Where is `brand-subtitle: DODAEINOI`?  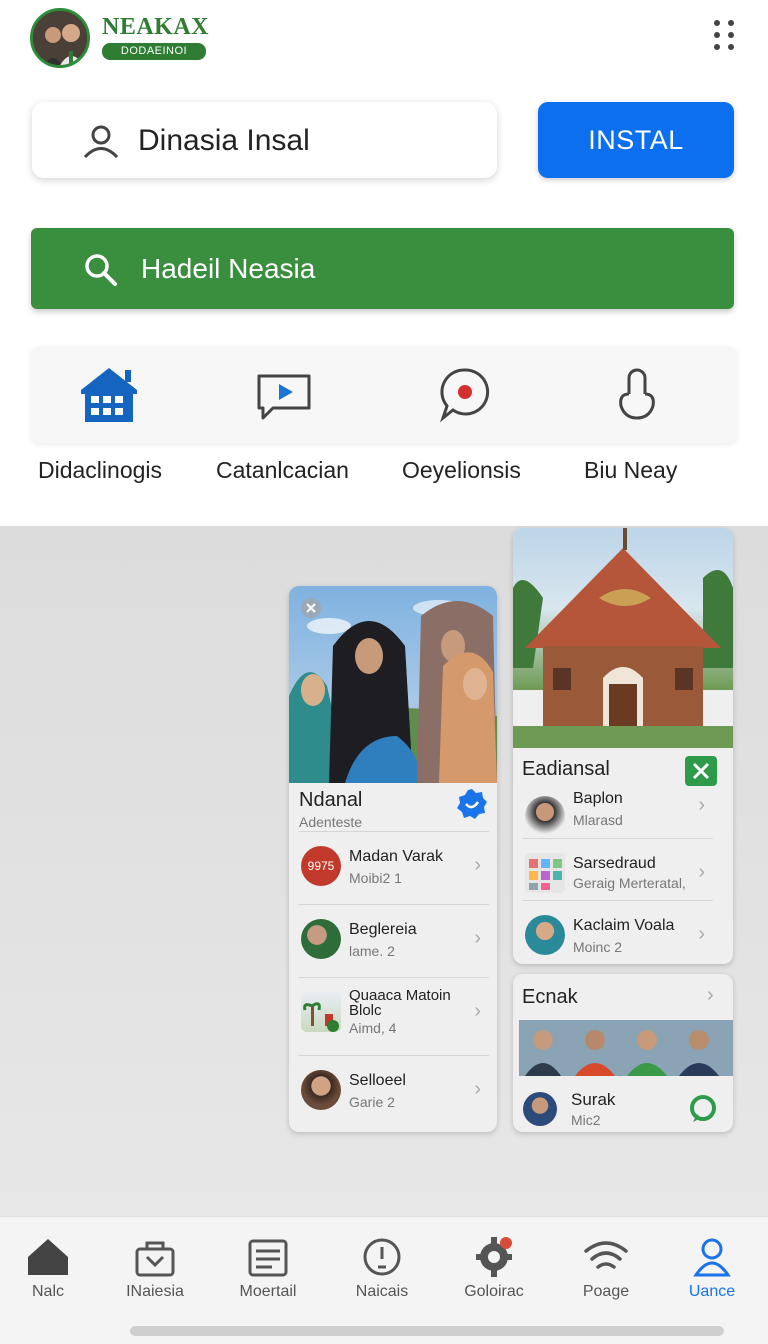
brand-subtitle: DODAEINOI is located at coordinates (154, 51).